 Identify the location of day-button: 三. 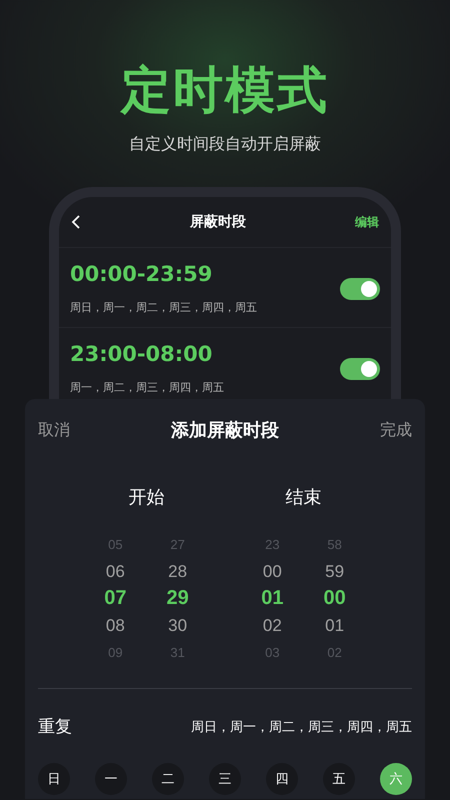
(225, 779).